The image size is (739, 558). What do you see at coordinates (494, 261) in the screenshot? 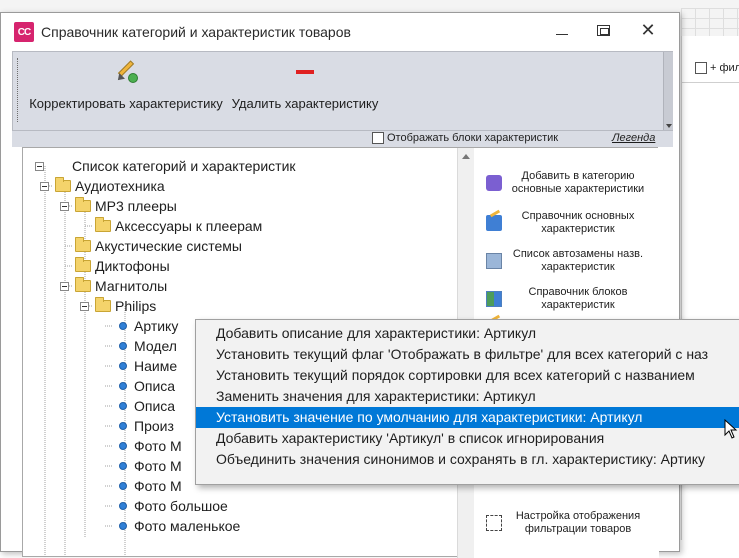
I see `image-icon` at bounding box center [494, 261].